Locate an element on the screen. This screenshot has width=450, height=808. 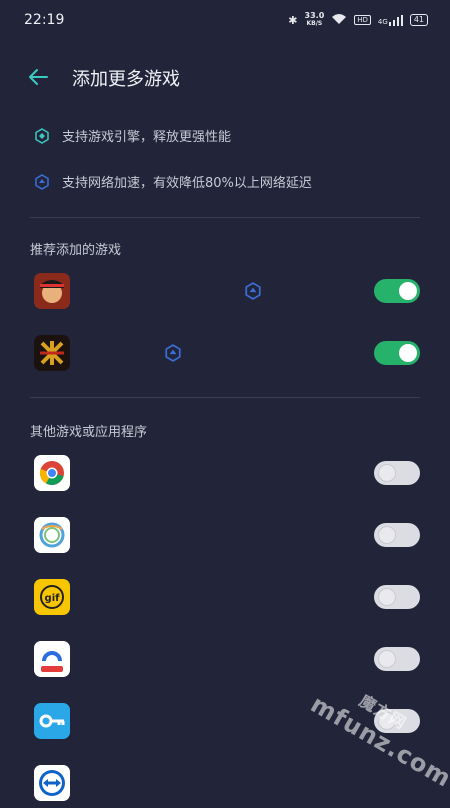
section-label-recommended: 推荐添加的游戏 is located at coordinates (76, 250).